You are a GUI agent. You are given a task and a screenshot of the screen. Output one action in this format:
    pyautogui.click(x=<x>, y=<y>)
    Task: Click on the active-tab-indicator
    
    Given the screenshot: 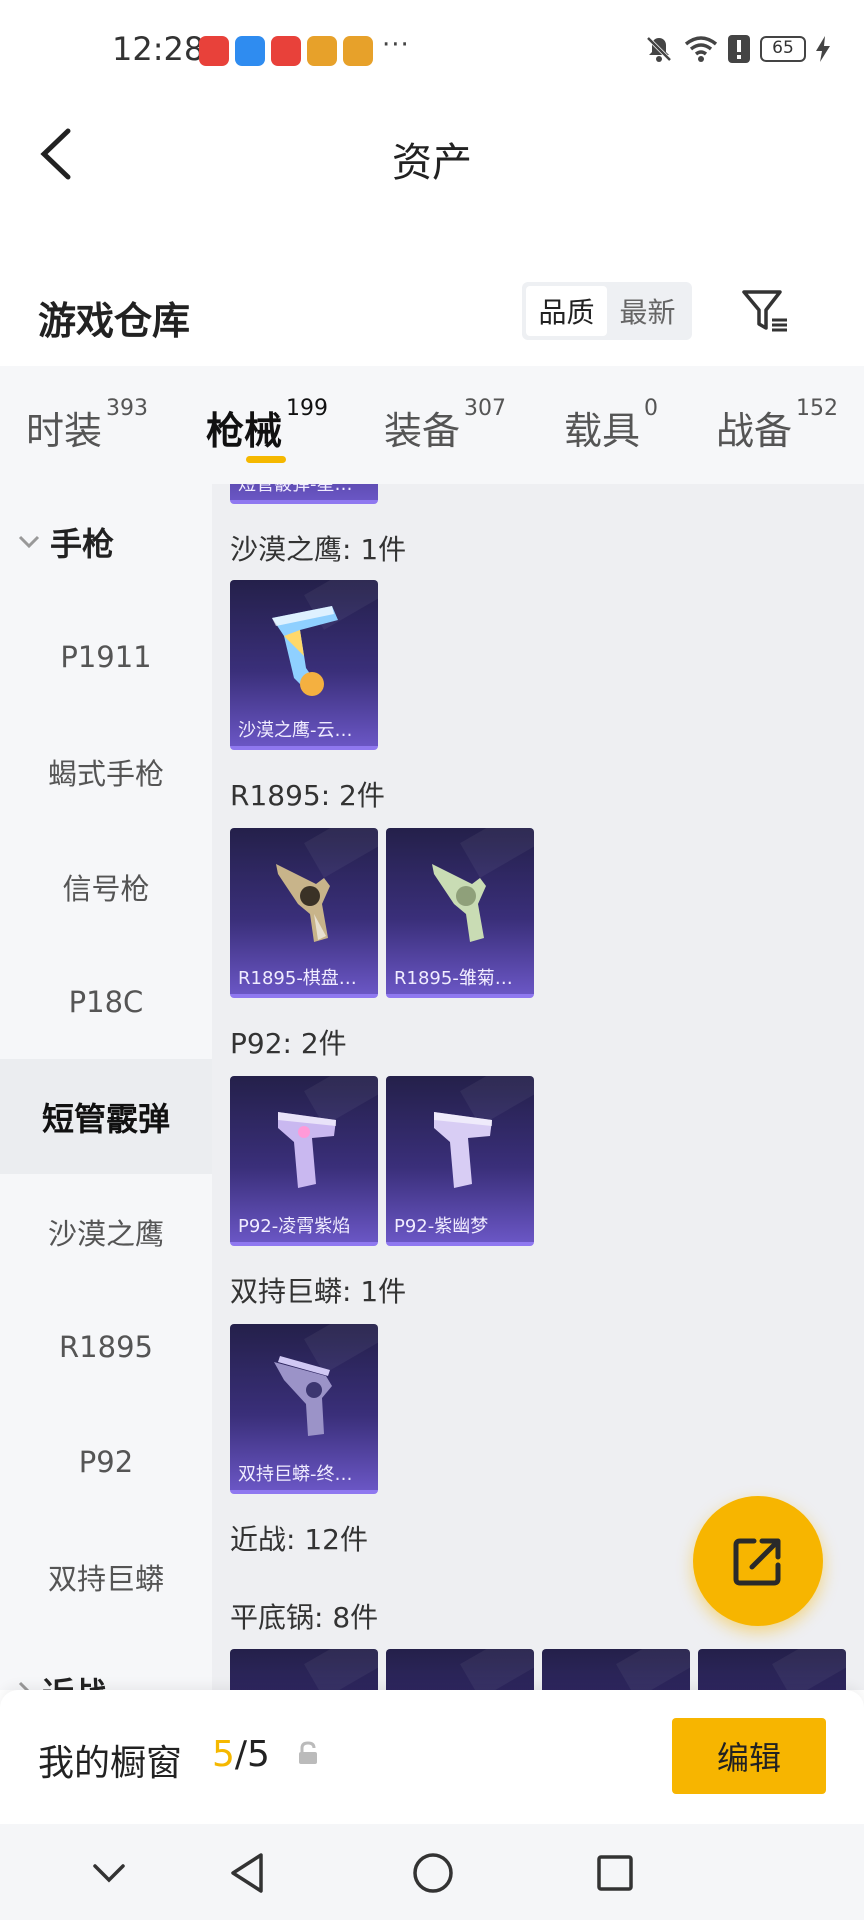 What is the action you would take?
    pyautogui.click(x=266, y=459)
    